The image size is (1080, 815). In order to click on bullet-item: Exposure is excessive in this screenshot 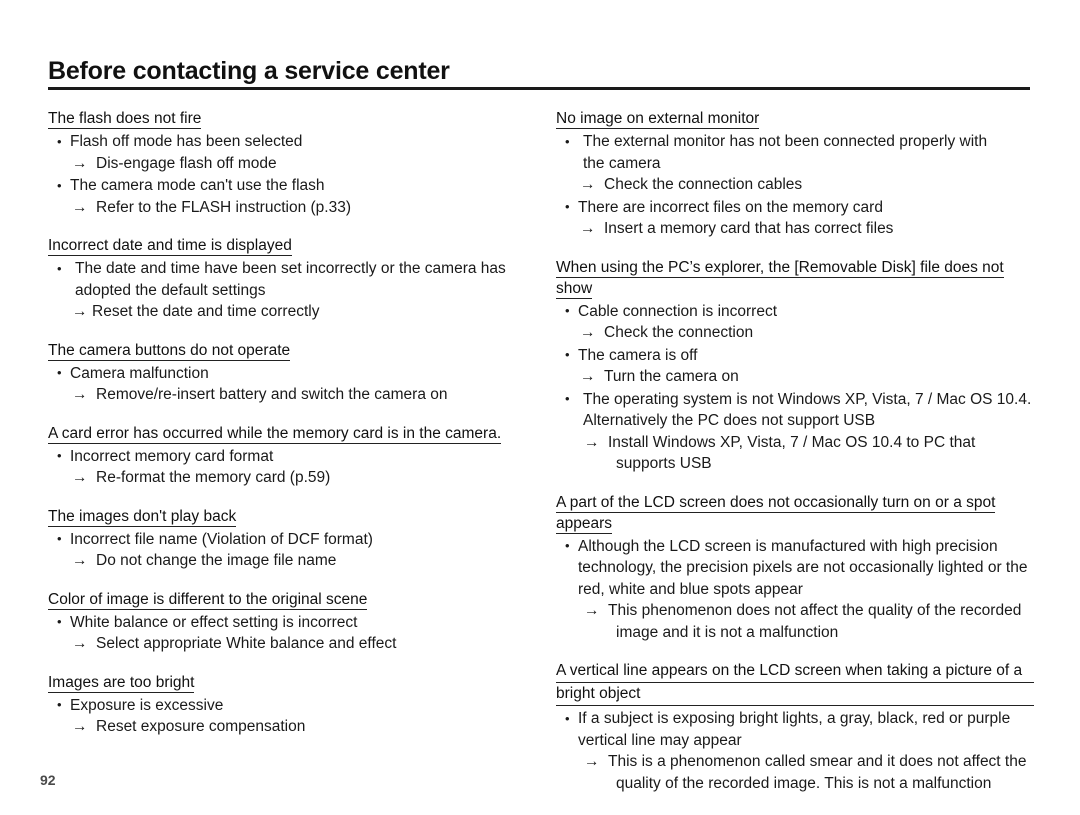, I will do `click(294, 705)`.